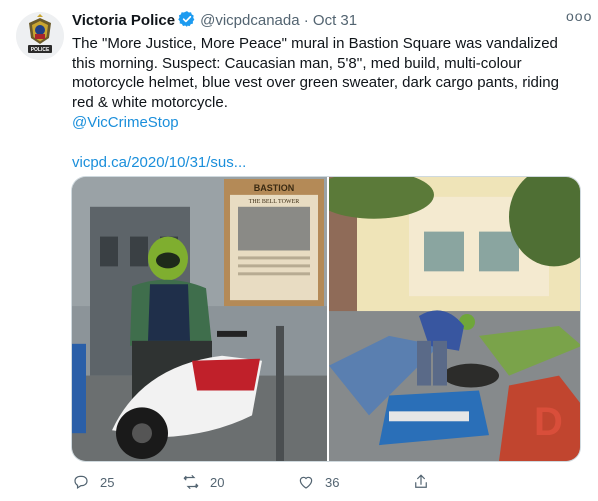 This screenshot has height=501, width=598. I want to click on tweet-header: Victoria Police @vicpdcanada · Oct 31, so click(328, 20).